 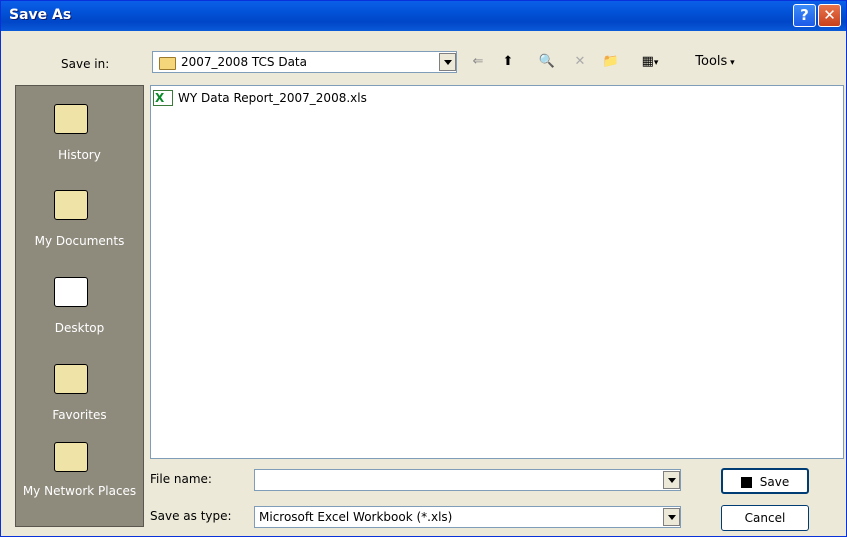 What do you see at coordinates (79, 491) in the screenshot?
I see `place-my-network-places-label: My Network Places` at bounding box center [79, 491].